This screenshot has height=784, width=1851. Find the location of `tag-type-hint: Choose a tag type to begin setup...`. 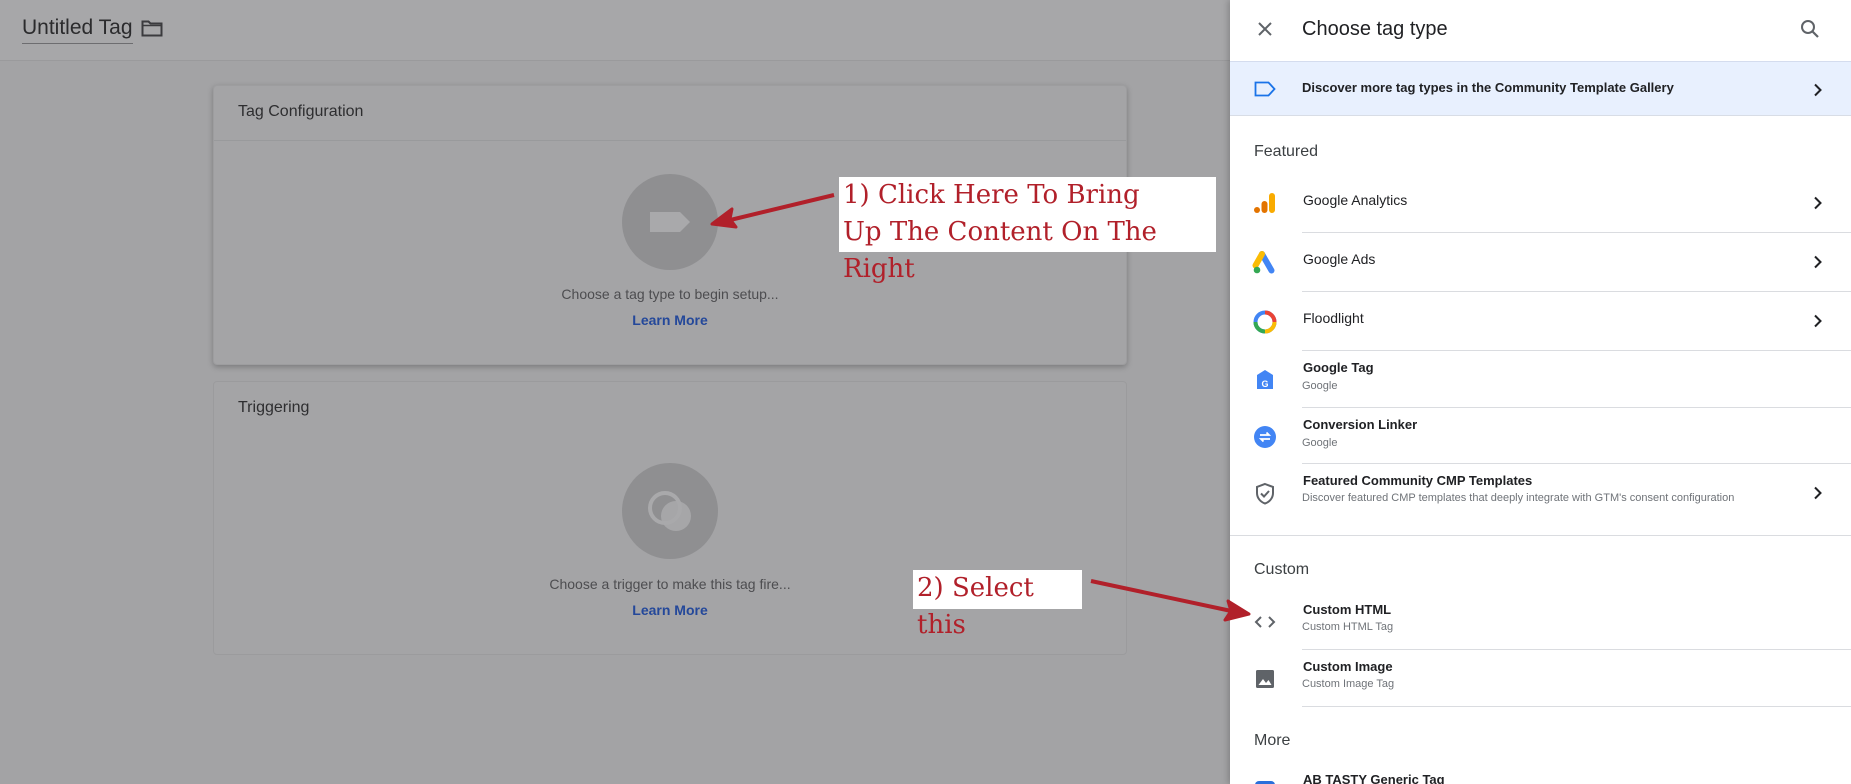

tag-type-hint: Choose a tag type to begin setup... is located at coordinates (670, 294).